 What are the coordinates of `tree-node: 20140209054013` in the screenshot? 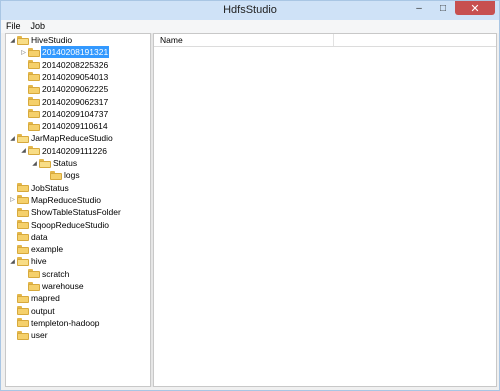 It's located at (64, 77).